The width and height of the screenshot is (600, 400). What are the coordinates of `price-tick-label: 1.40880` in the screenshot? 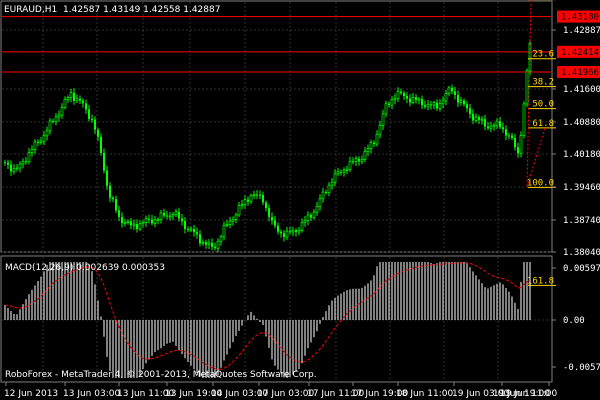 It's located at (581, 123).